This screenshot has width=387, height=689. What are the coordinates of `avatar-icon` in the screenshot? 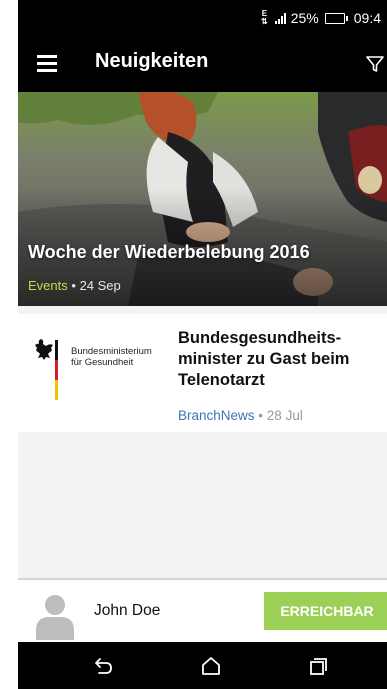 It's located at (55, 616).